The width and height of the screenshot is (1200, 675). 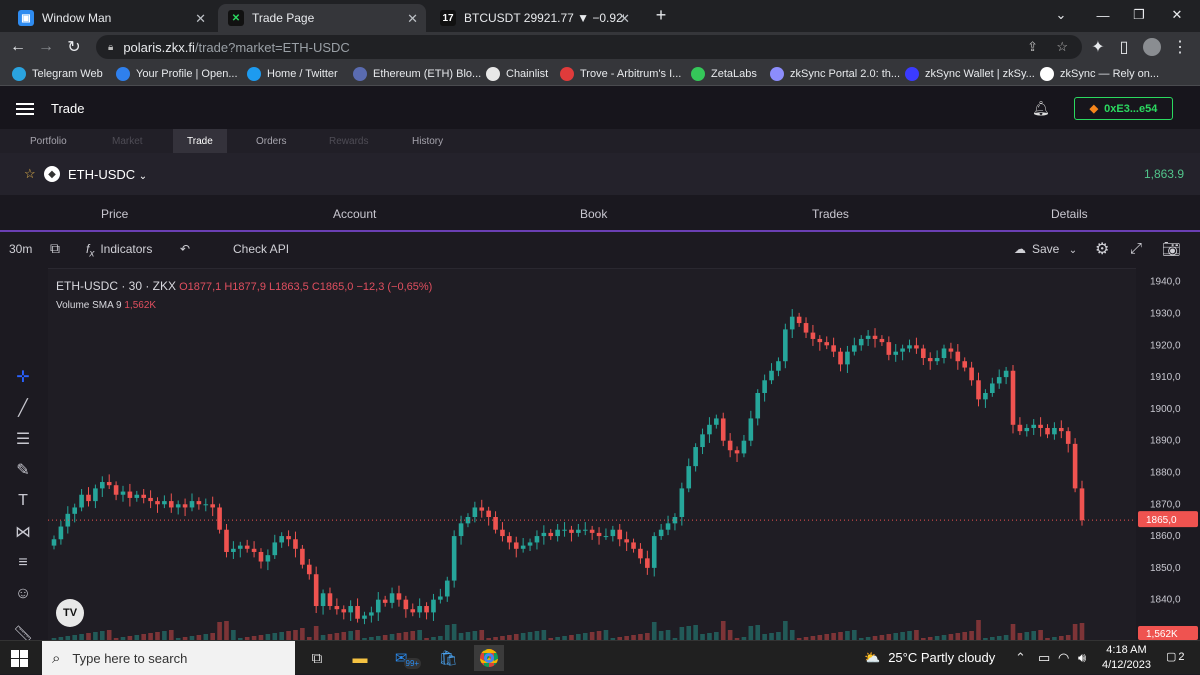 I want to click on file-explorer-icon: ▬, so click(x=360, y=658).